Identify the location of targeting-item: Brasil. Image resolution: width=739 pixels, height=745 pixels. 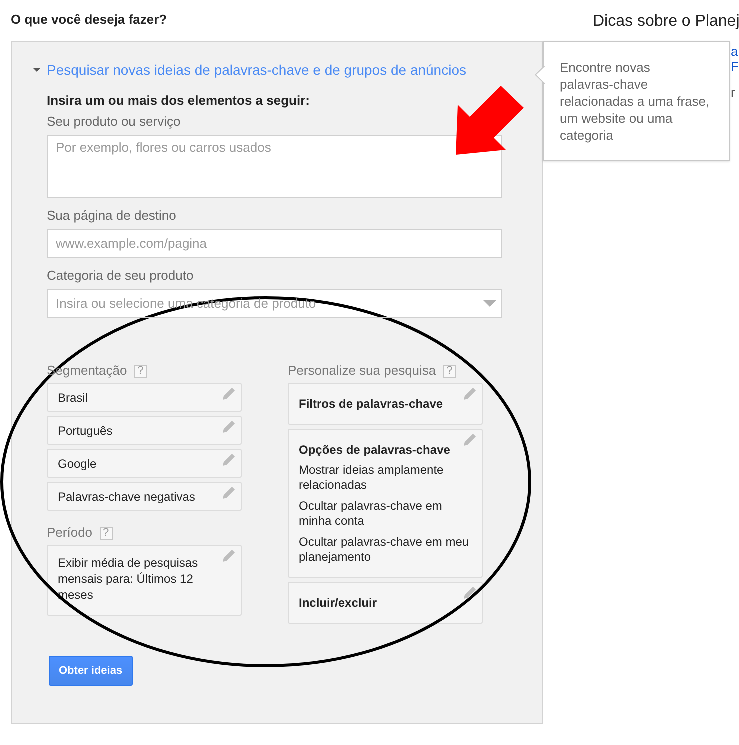
(144, 397).